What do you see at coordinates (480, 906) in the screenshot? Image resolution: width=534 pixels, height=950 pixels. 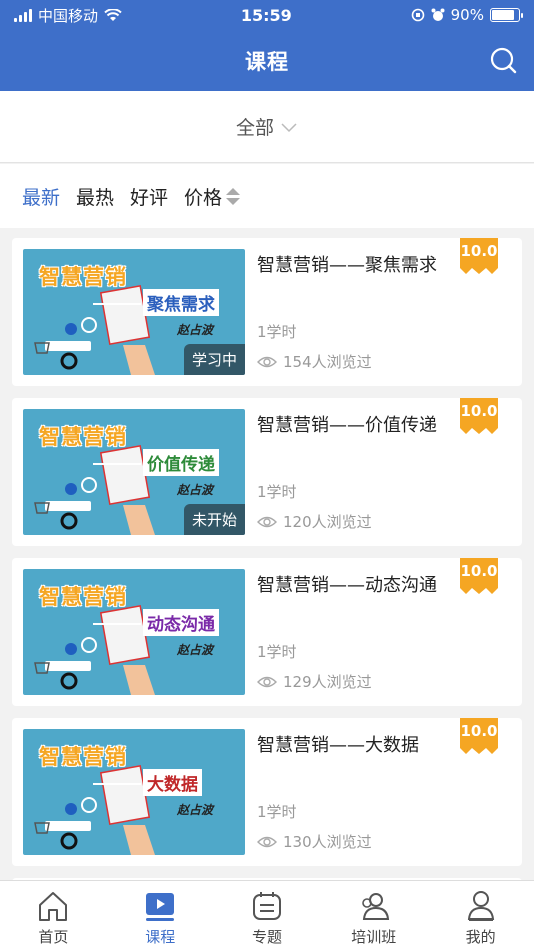 I see `profile-icon` at bounding box center [480, 906].